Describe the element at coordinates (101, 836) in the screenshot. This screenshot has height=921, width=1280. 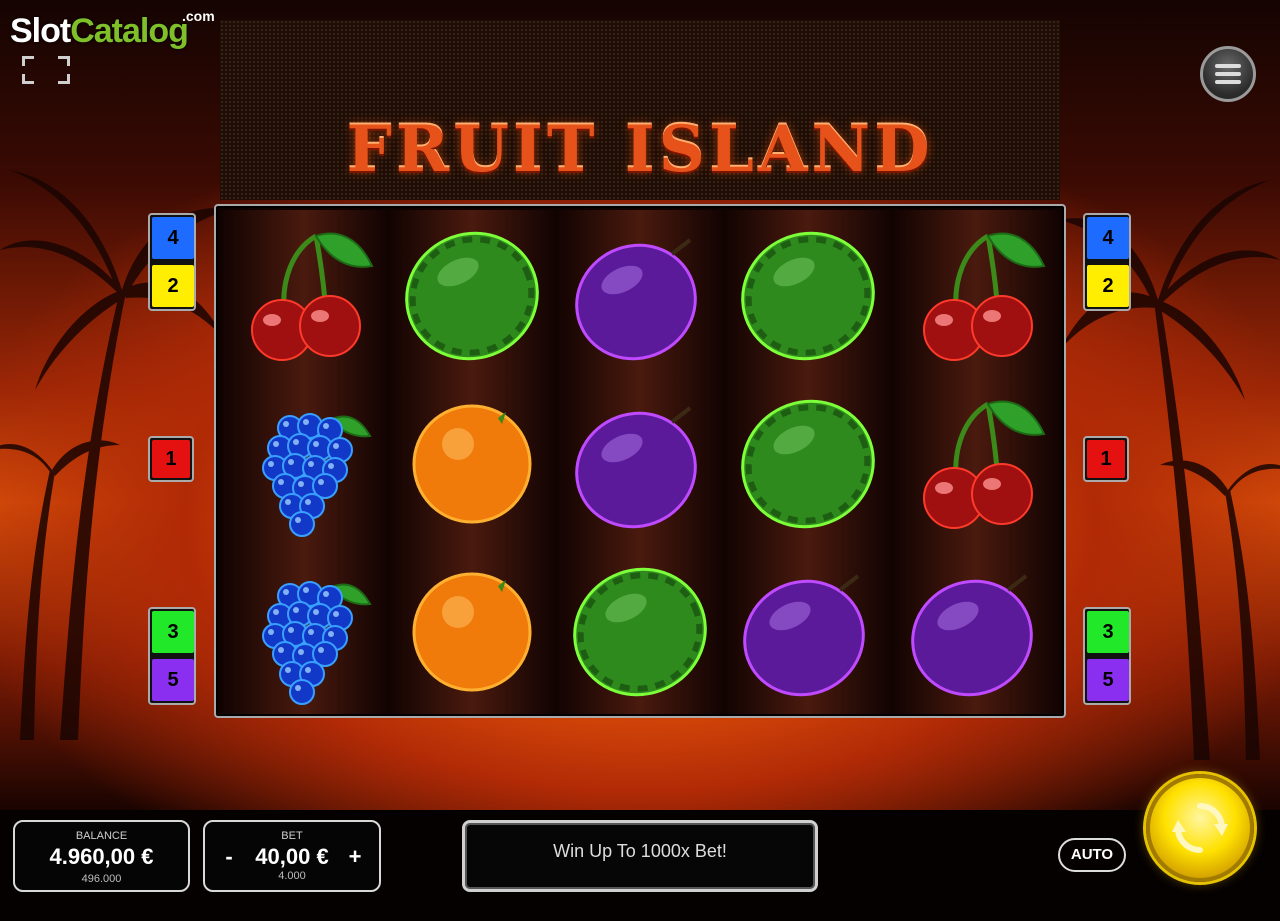
I see `balance-label: BALANCE` at that location.